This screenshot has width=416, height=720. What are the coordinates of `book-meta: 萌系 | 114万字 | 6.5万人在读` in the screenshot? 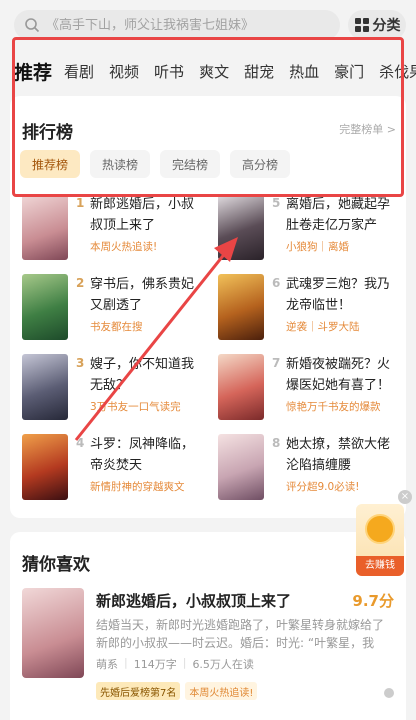 It's located at (175, 663).